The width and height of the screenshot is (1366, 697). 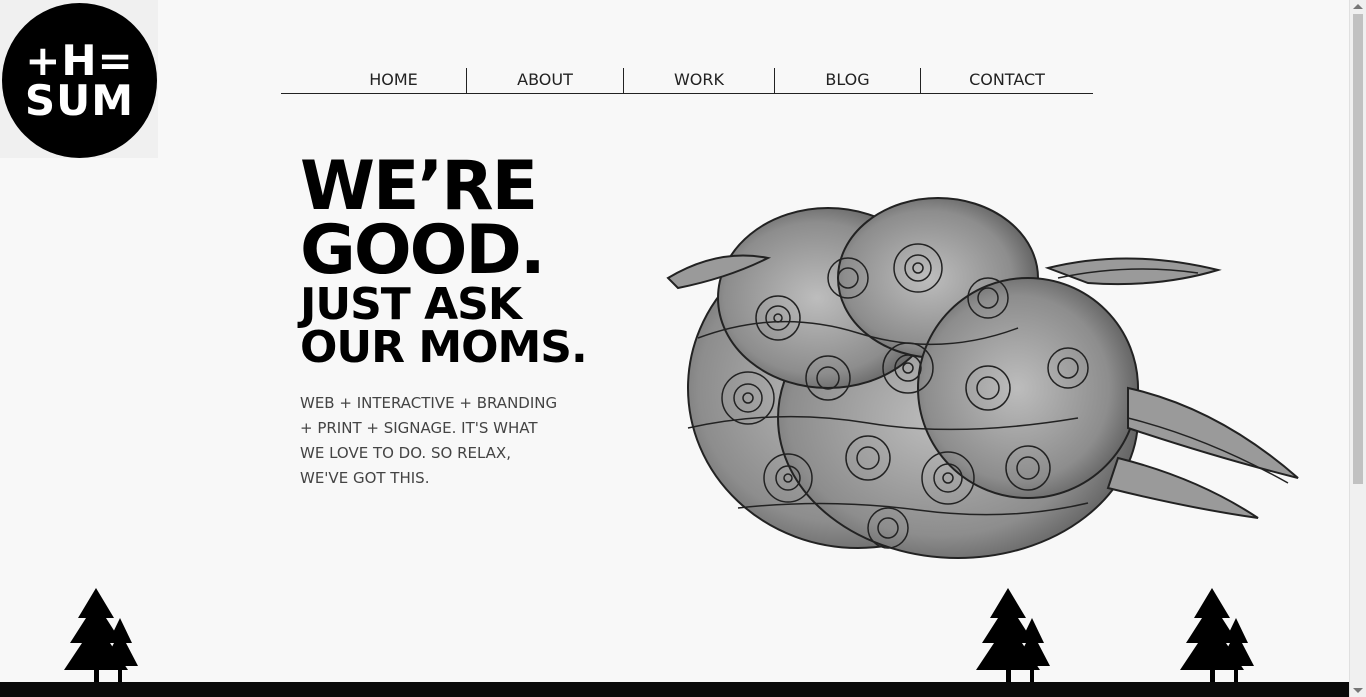 I want to click on scroll-up-icon, so click(x=1358, y=6).